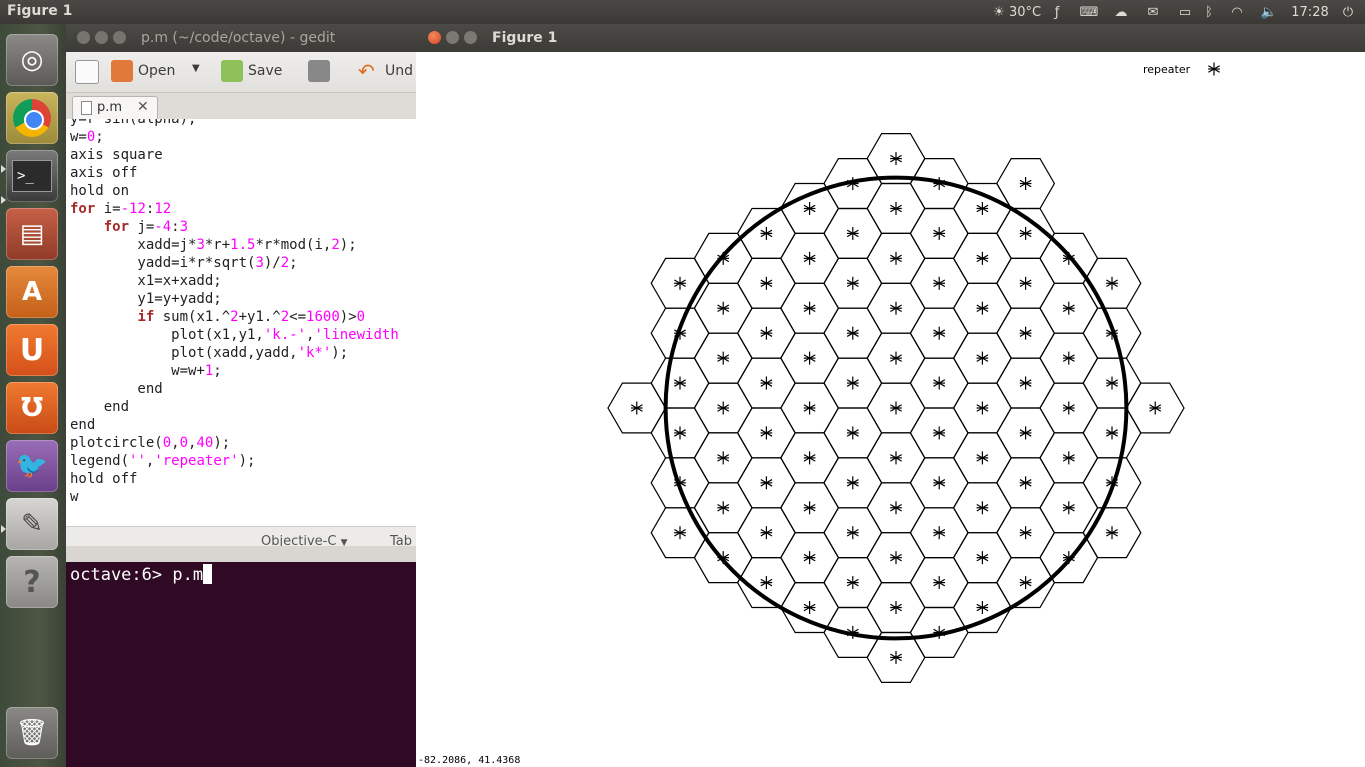  What do you see at coordinates (1209, 12) in the screenshot?
I see `bluetooth-icon: ᛒ` at bounding box center [1209, 12].